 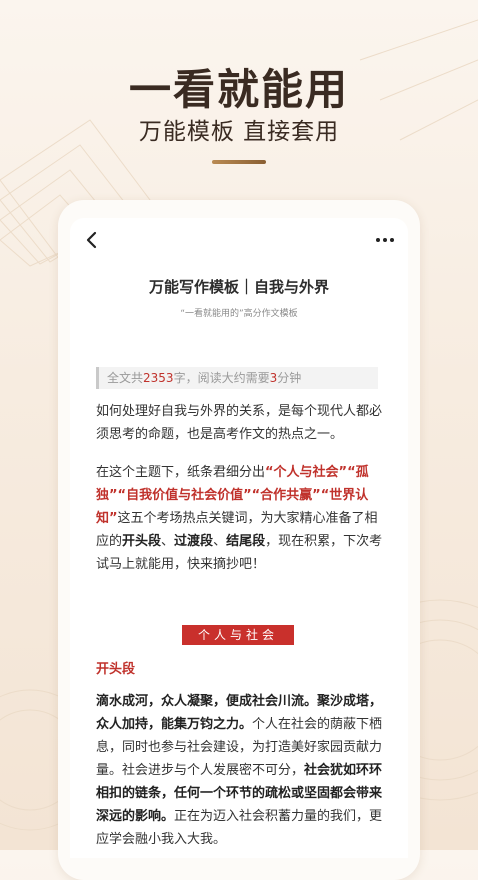 What do you see at coordinates (238, 287) in the screenshot?
I see `article-title: 万能写作模板｜自我与外界` at bounding box center [238, 287].